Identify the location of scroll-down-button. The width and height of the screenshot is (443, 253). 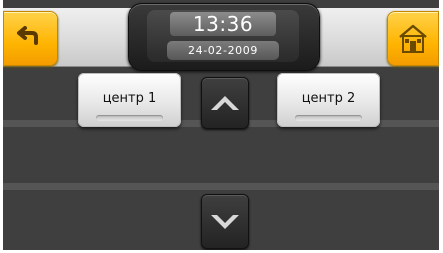
(225, 221).